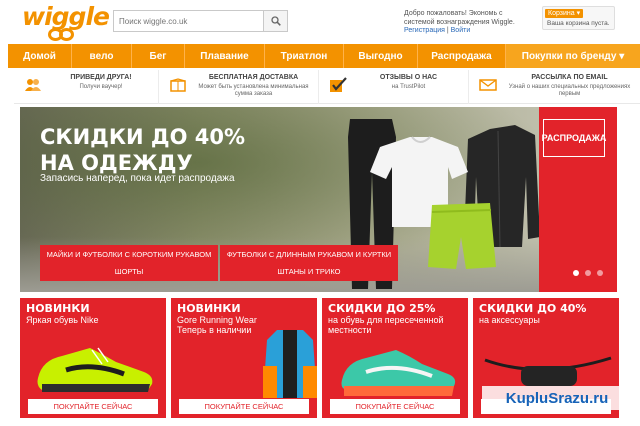 Image resolution: width=640 pixels, height=426 pixels. I want to click on sale-flag-label: РАСПРОДАЖА, so click(574, 138).